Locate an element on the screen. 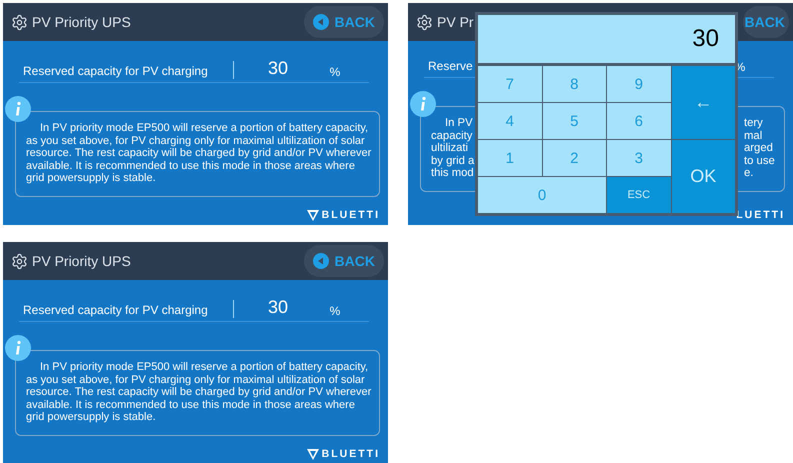 This screenshot has width=793, height=463. info-text: ultilizati is located at coordinates (450, 148).